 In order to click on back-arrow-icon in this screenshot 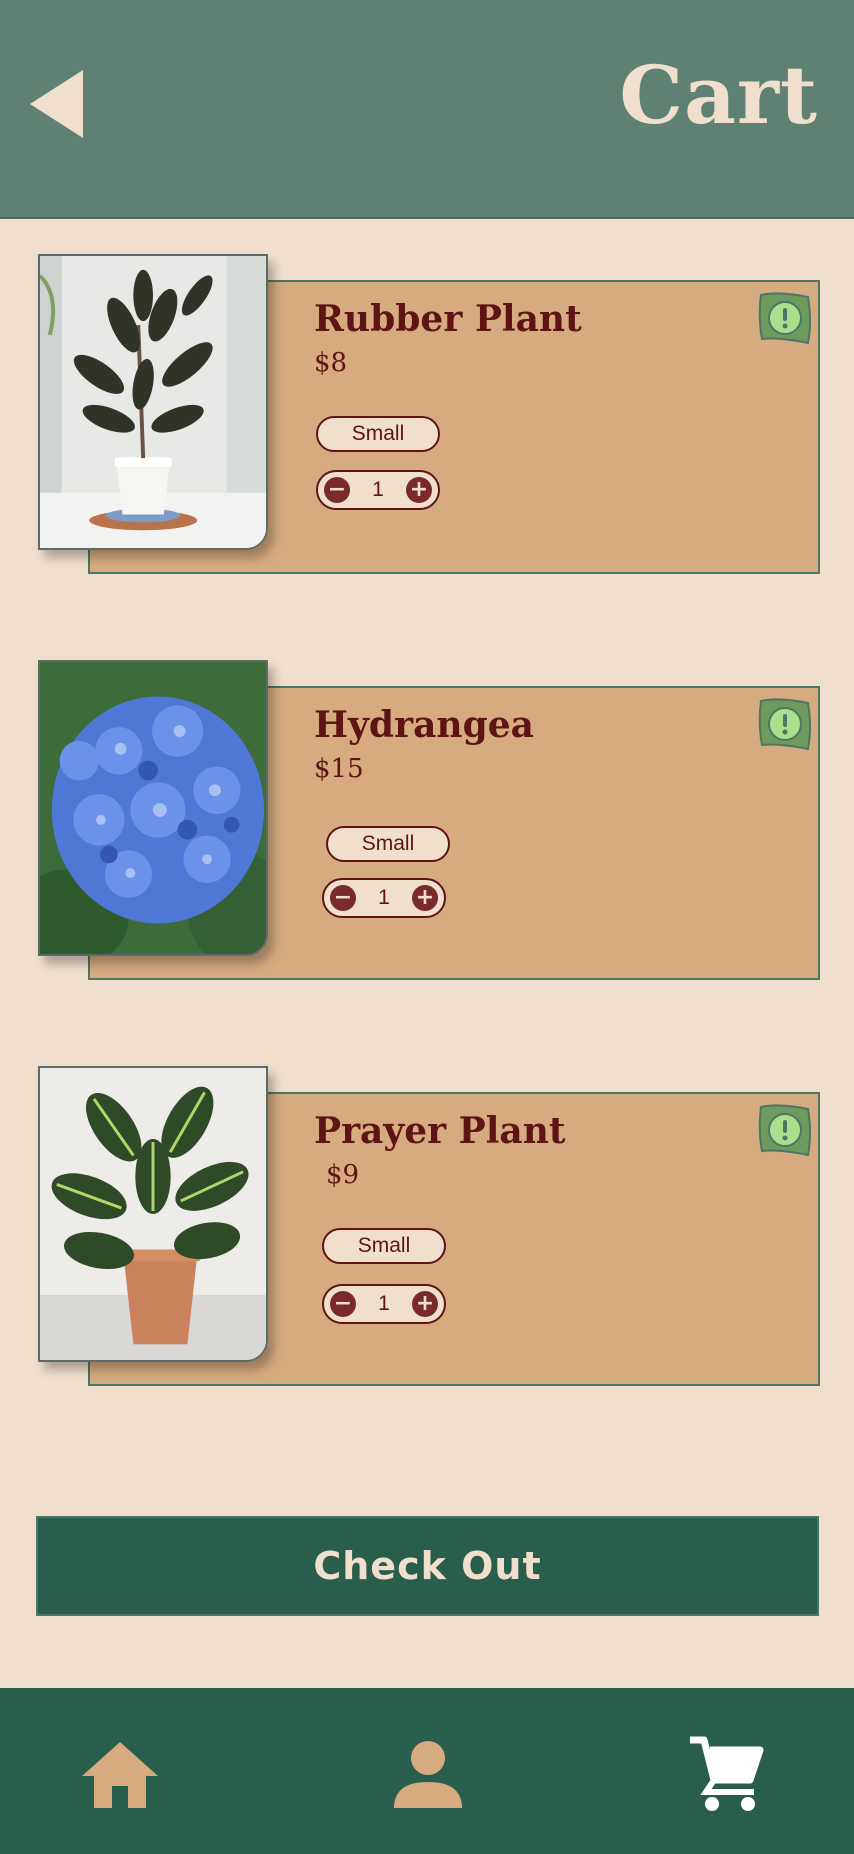, I will do `click(58, 104)`.